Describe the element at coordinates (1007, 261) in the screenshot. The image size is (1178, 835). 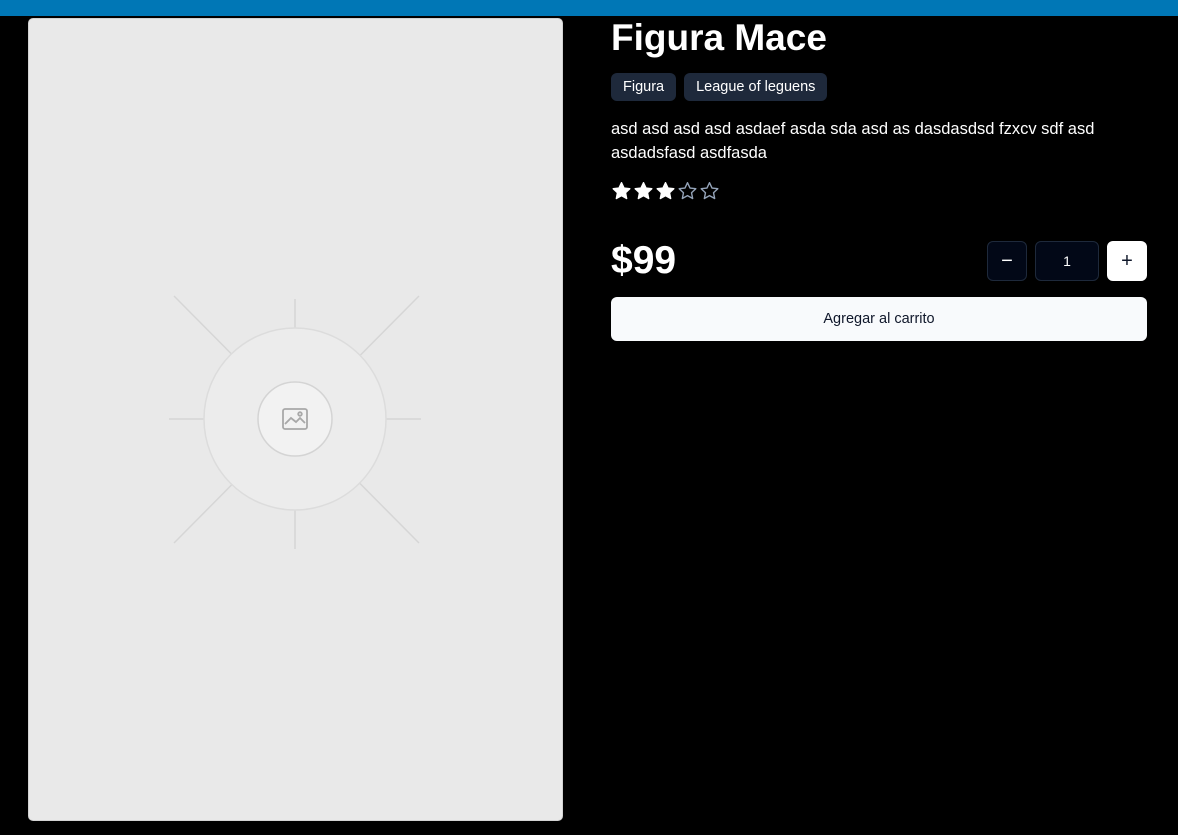
I see `minus-icon: −` at that location.